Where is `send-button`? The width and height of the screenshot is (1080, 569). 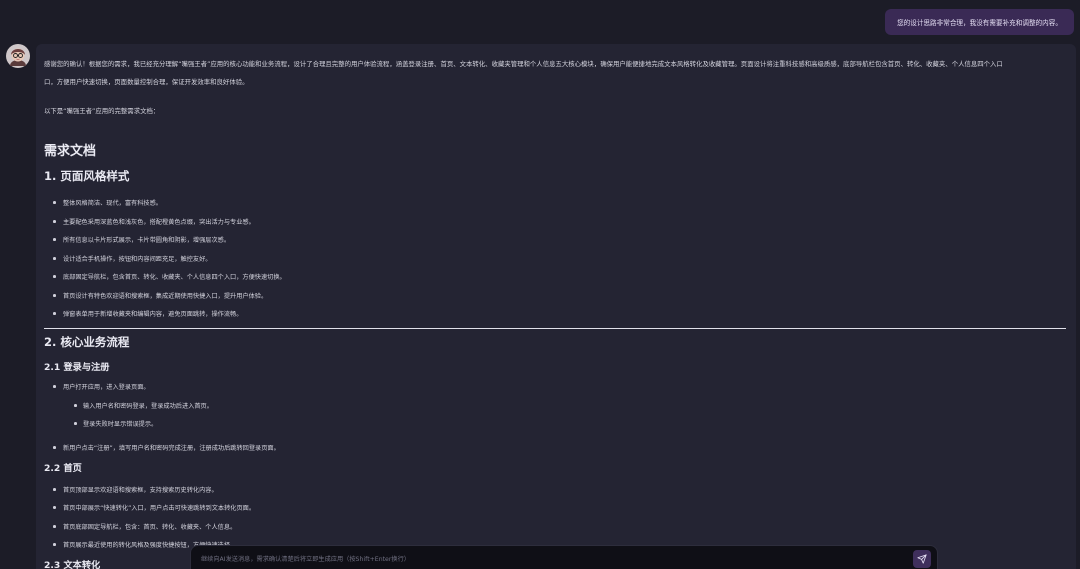 send-button is located at coordinates (922, 559).